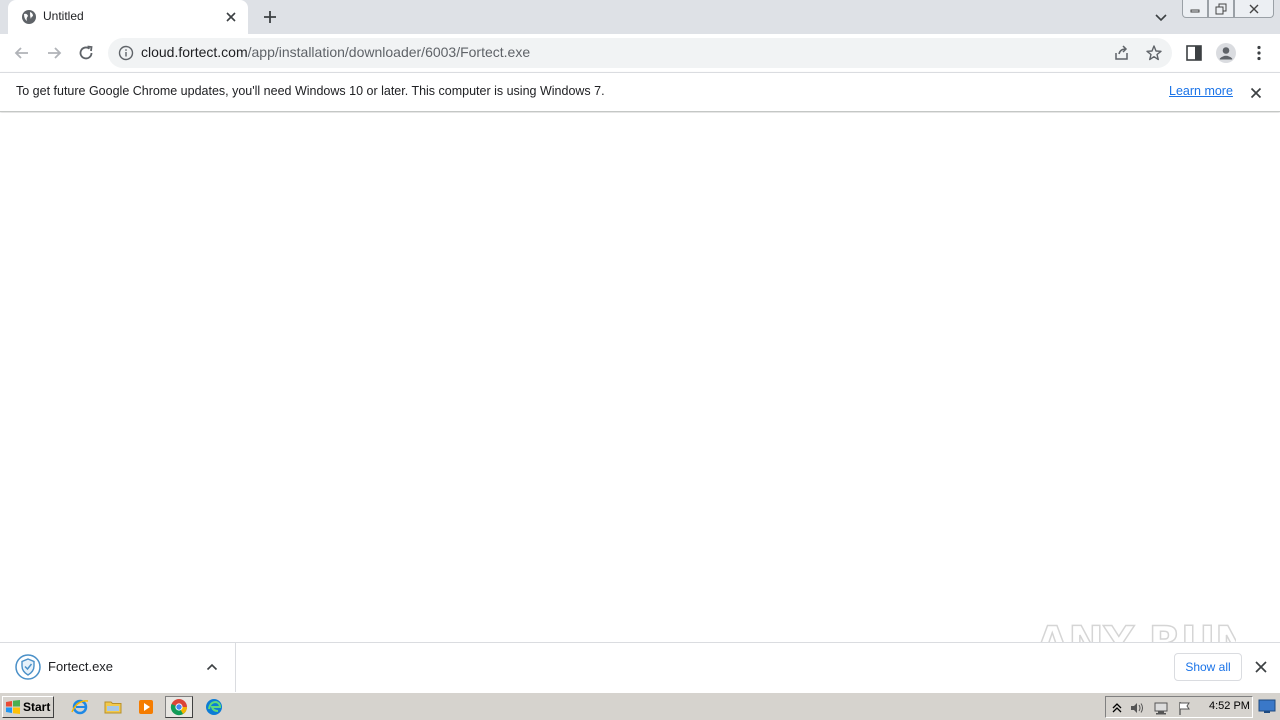 The image size is (1280, 720). I want to click on fortect-shield-icon, so click(28, 667).